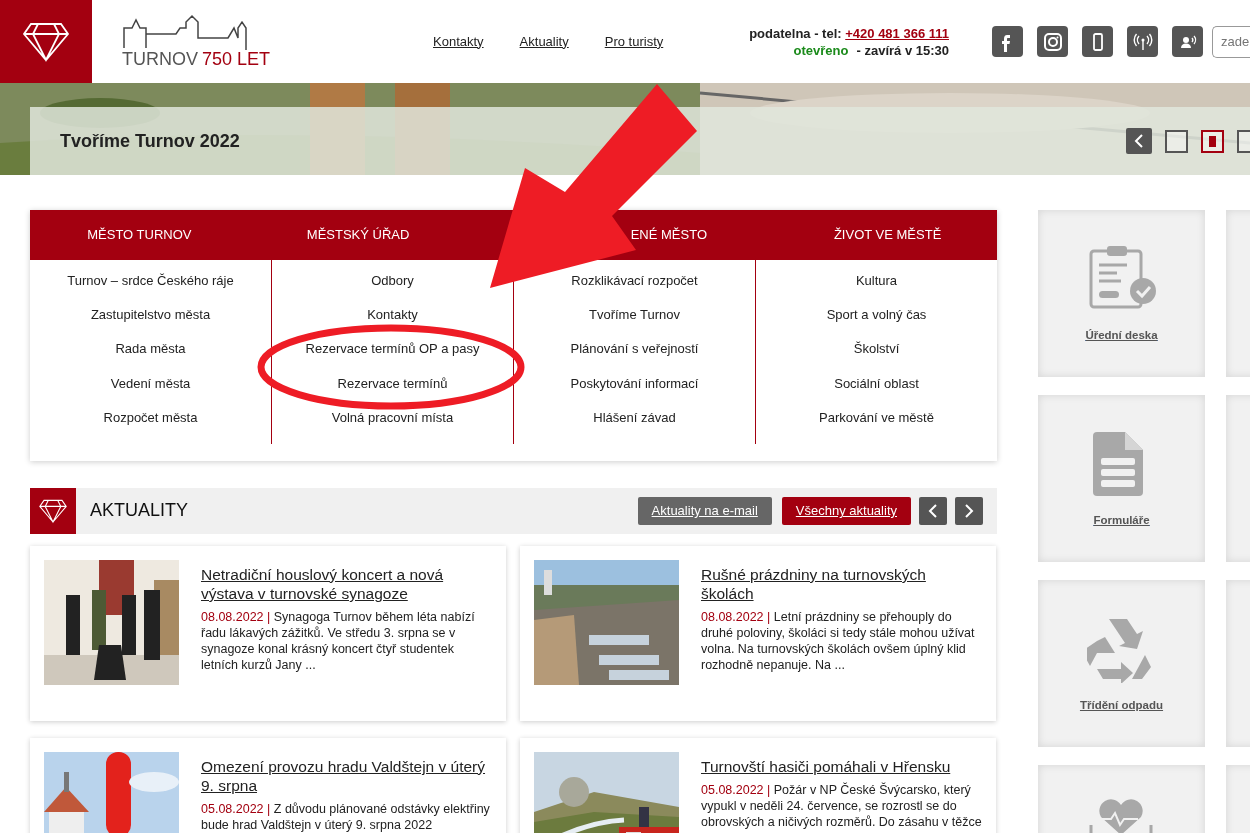 This screenshot has width=1250, height=833. I want to click on menu-link: Vedení města, so click(150, 392).